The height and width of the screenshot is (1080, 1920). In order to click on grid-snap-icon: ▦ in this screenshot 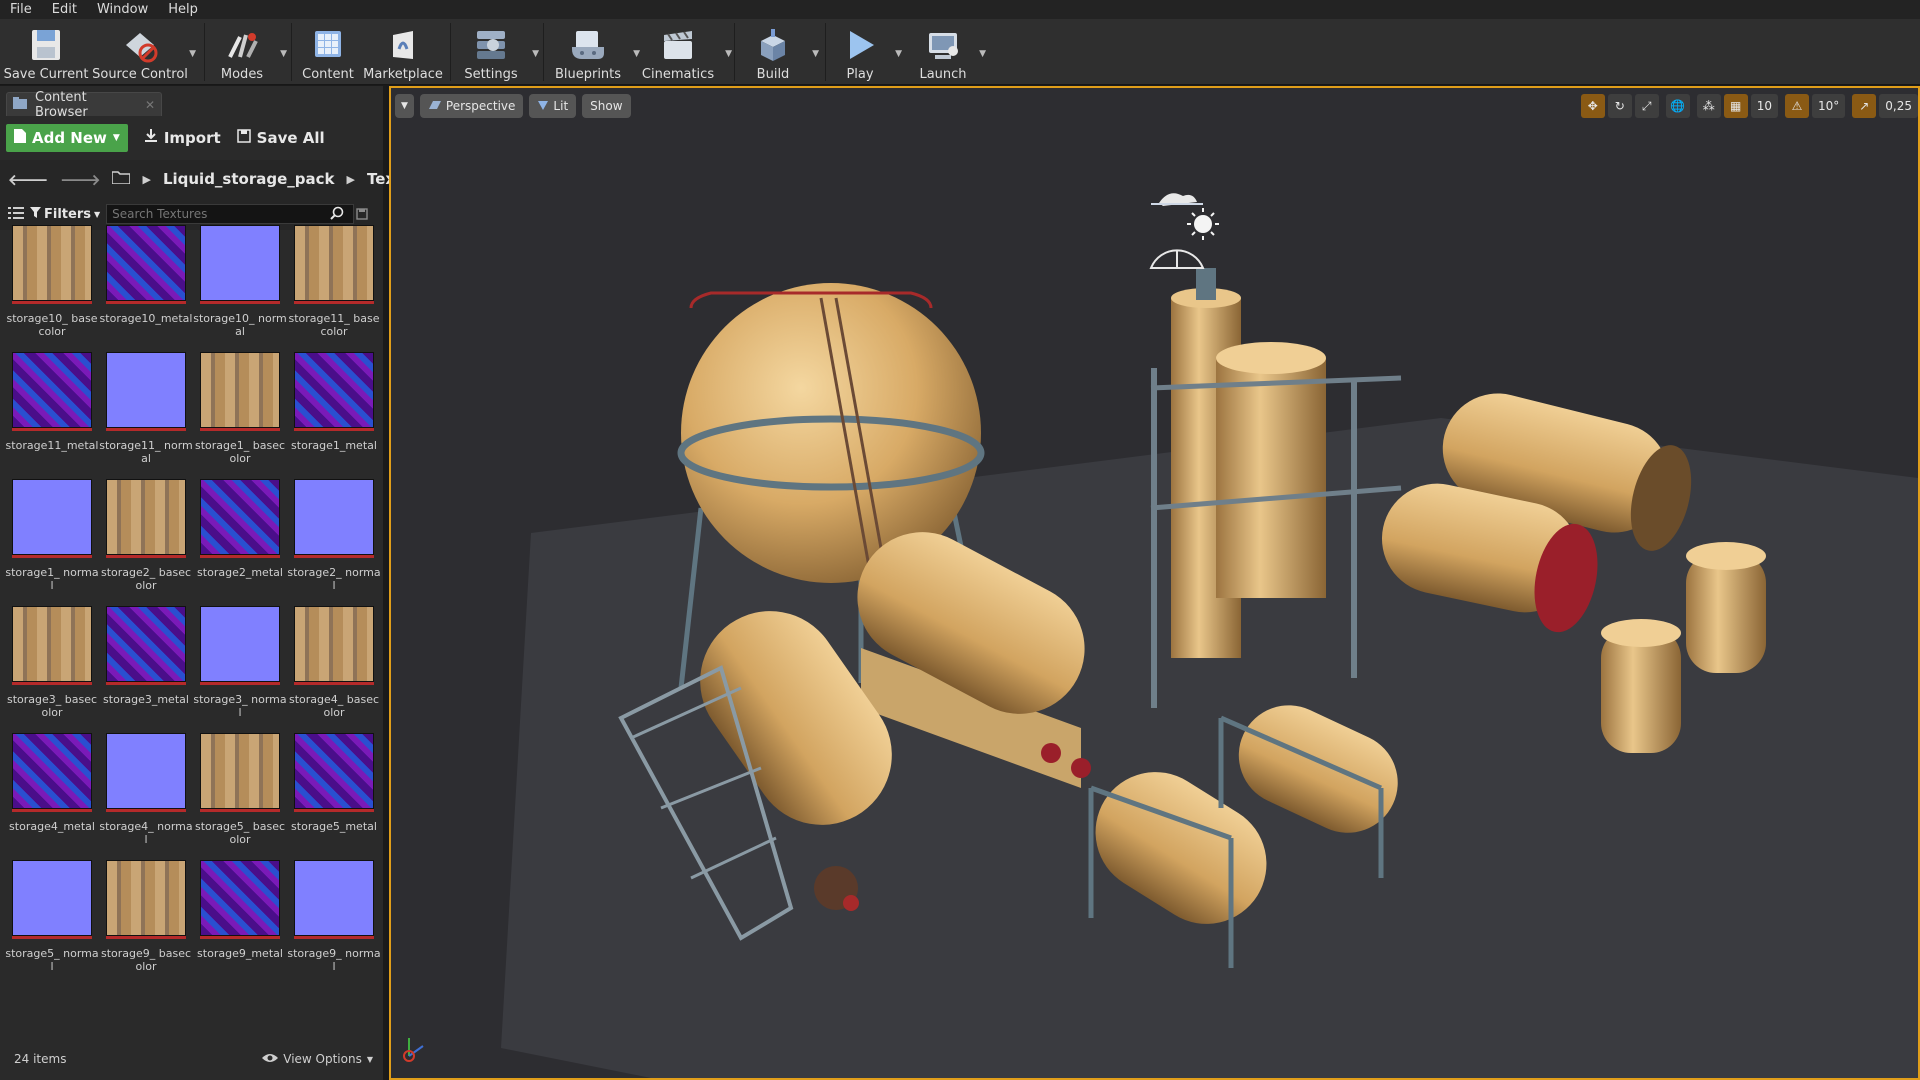, I will do `click(1735, 106)`.